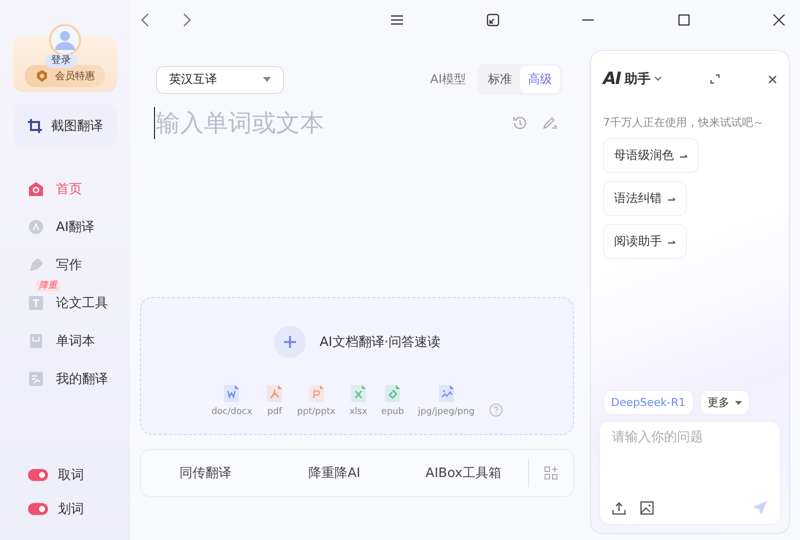  What do you see at coordinates (619, 508) in the screenshot?
I see `upload-icon` at bounding box center [619, 508].